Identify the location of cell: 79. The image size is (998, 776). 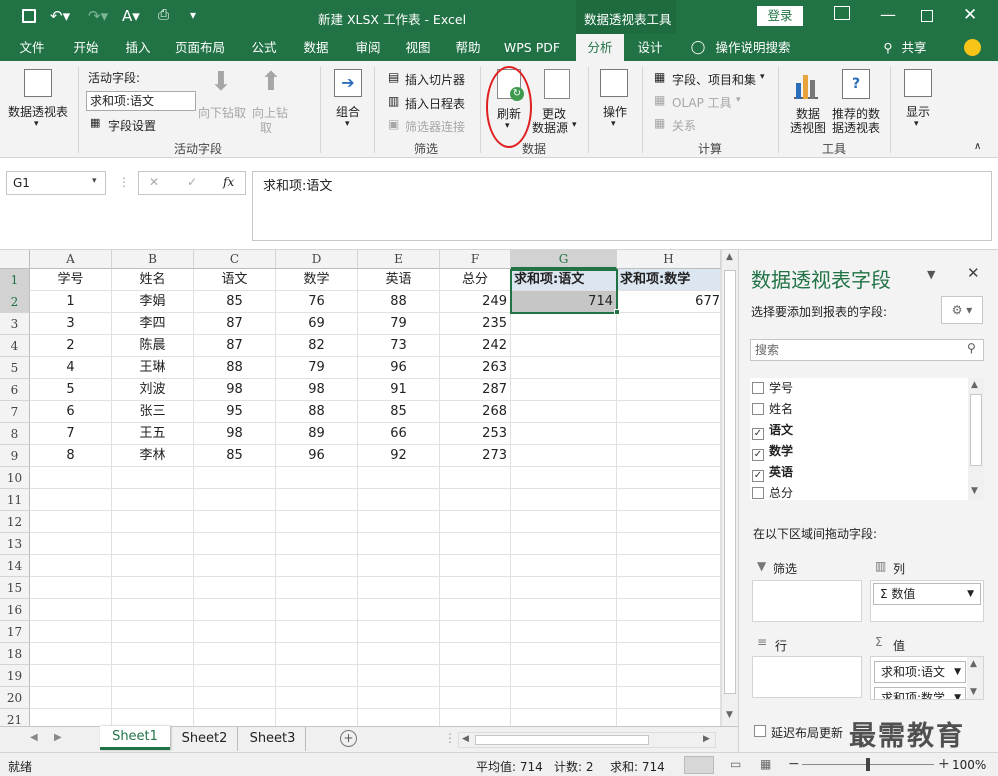
(399, 324).